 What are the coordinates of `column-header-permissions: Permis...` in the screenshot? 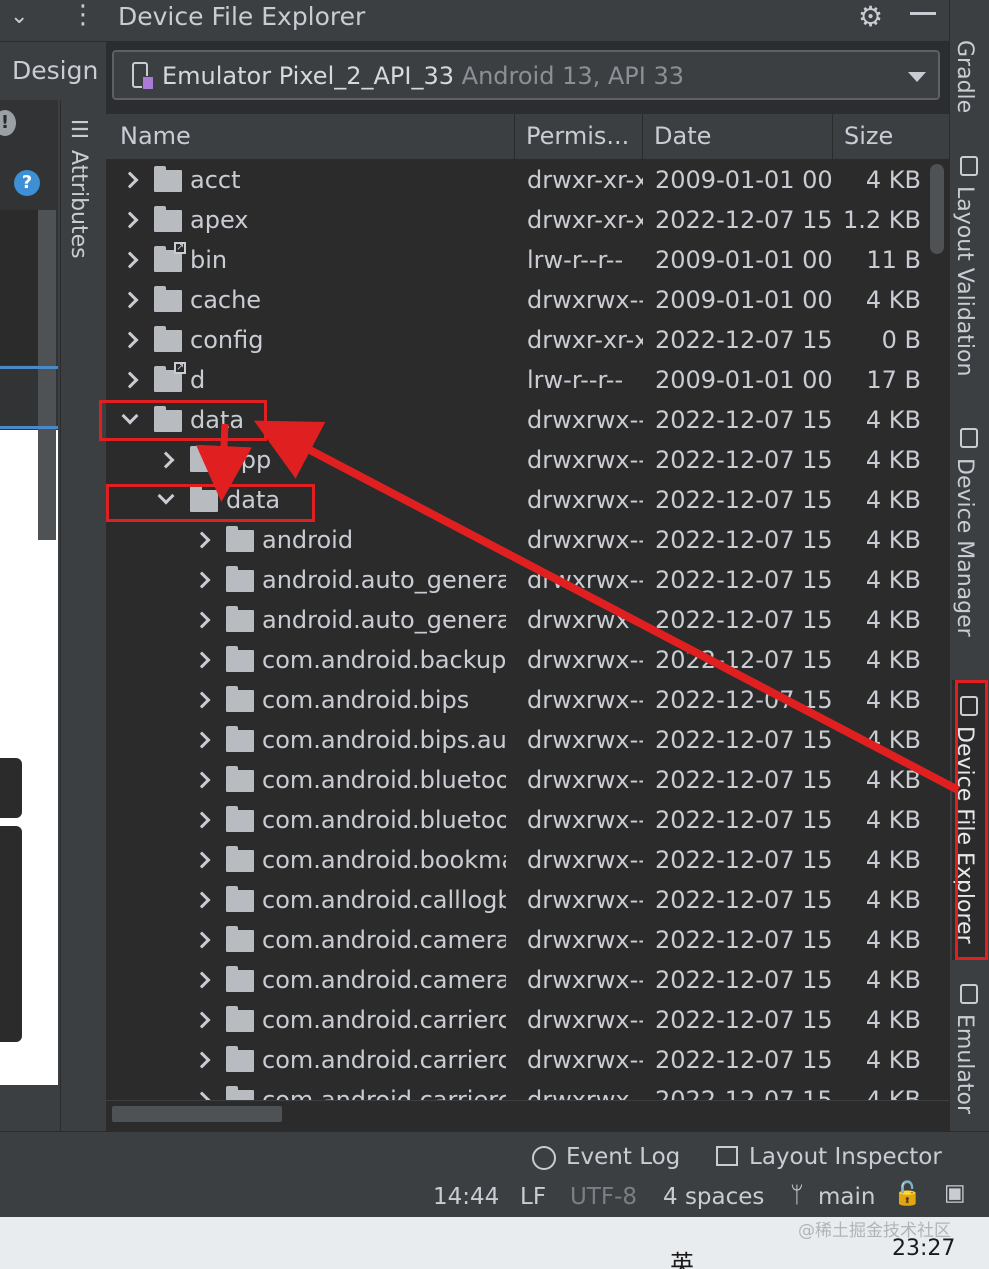 It's located at (577, 136).